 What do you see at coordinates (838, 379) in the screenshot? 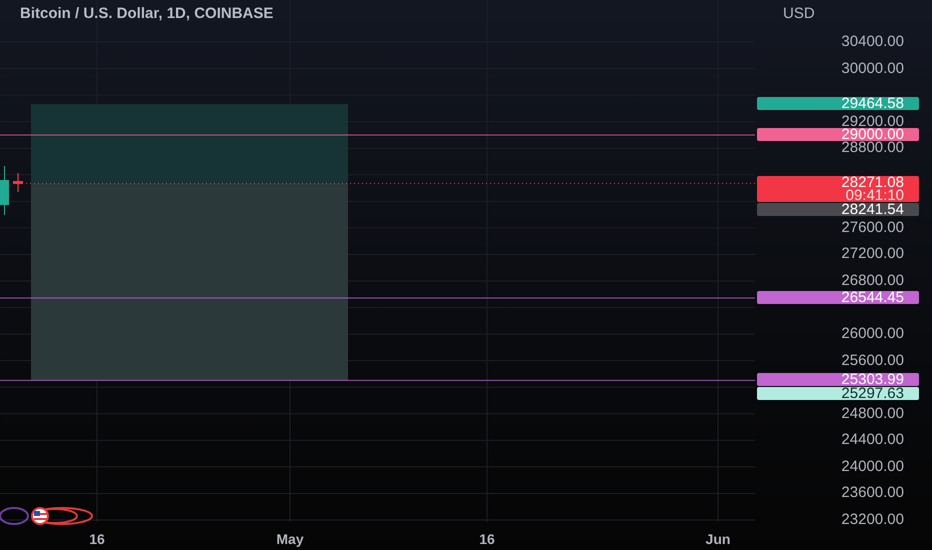
I see `price-label: 25303.99` at bounding box center [838, 379].